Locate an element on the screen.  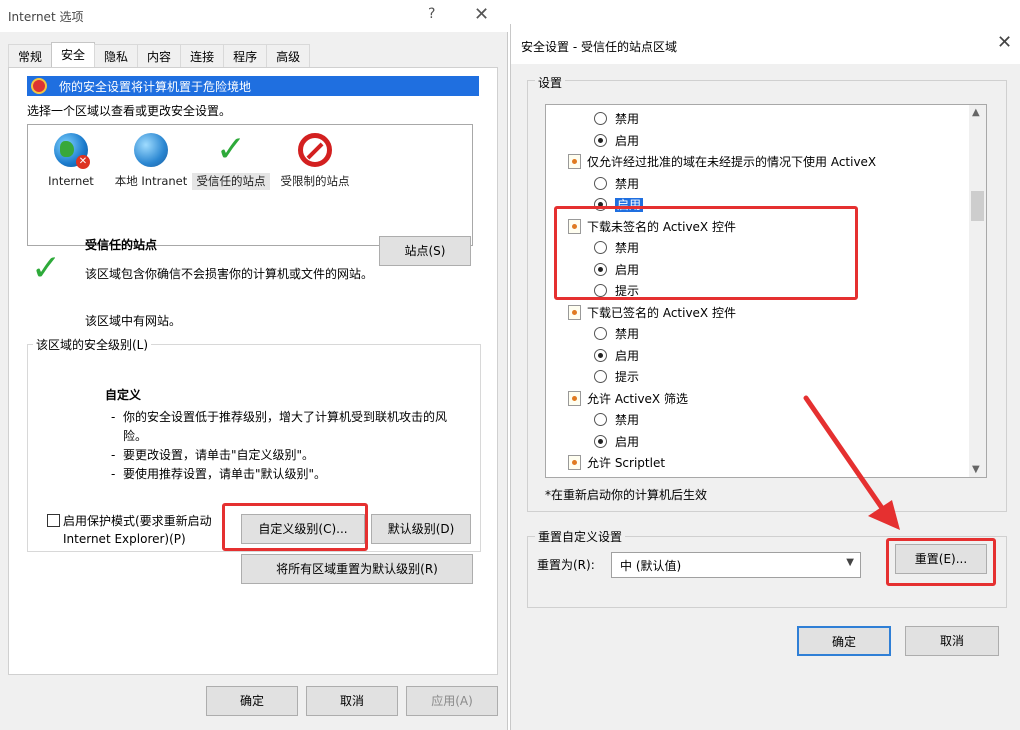
zone-label: 受限制的站点 is located at coordinates (315, 181).